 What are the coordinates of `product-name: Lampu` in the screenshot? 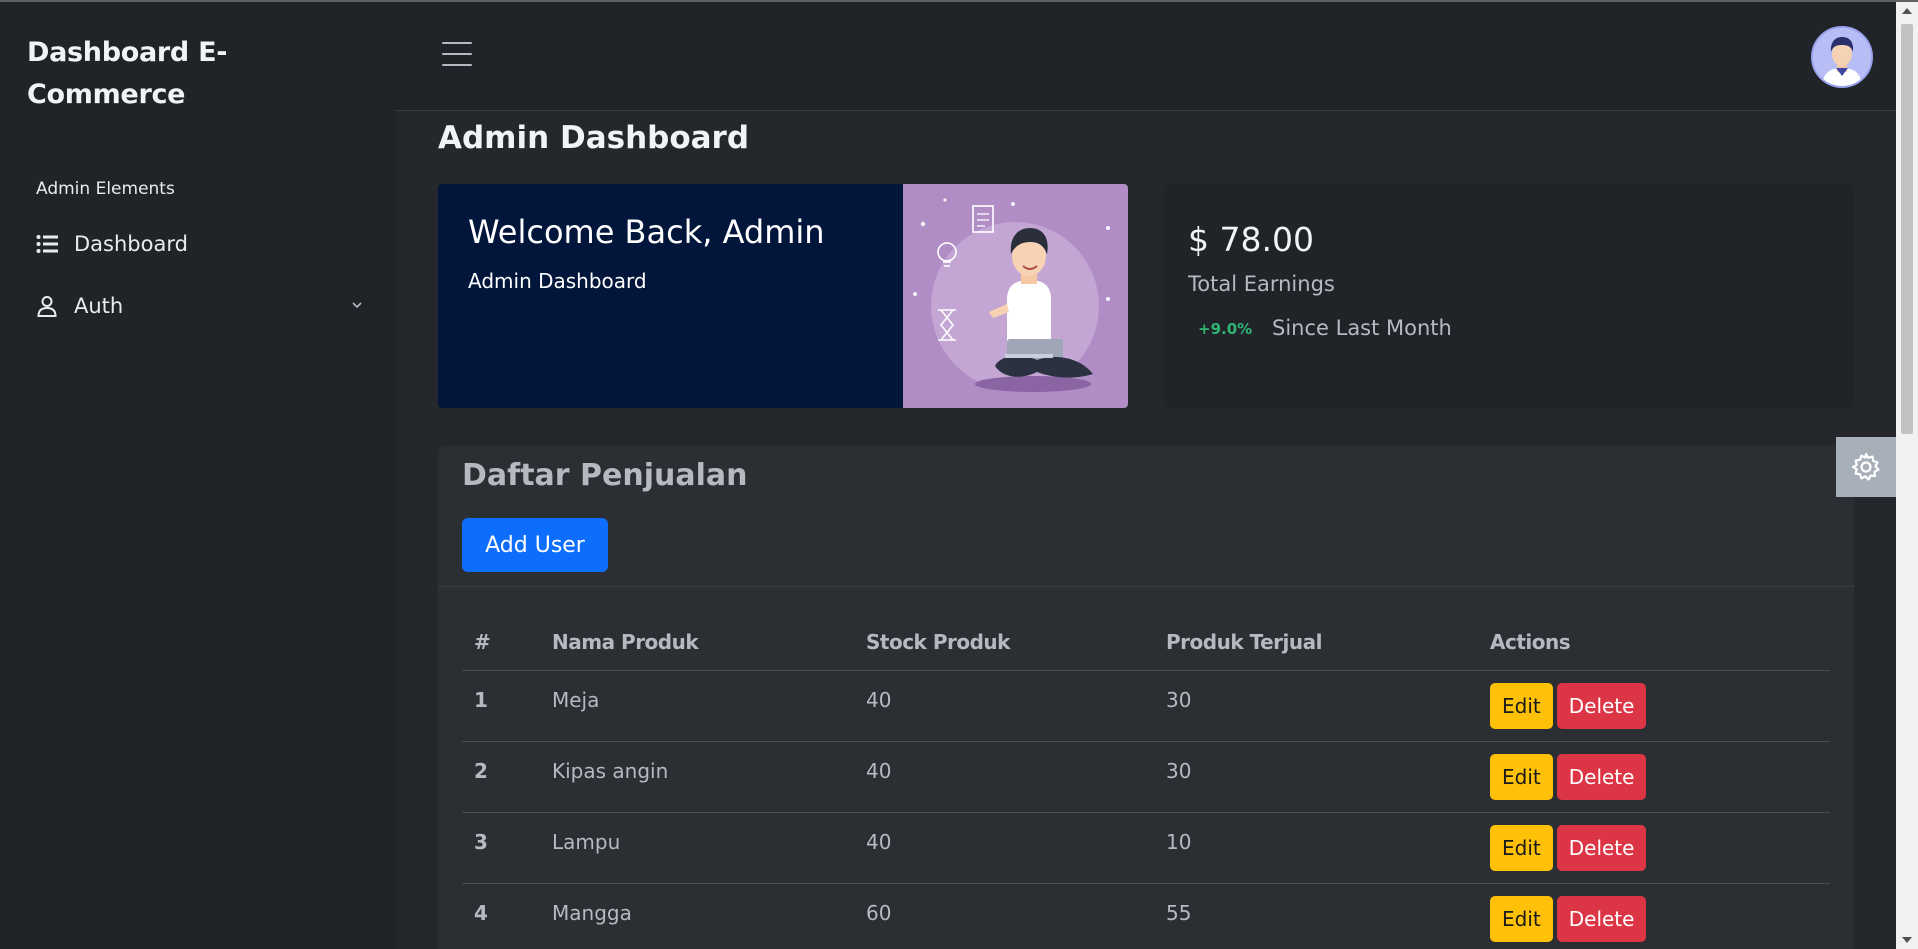 It's located at (697, 848).